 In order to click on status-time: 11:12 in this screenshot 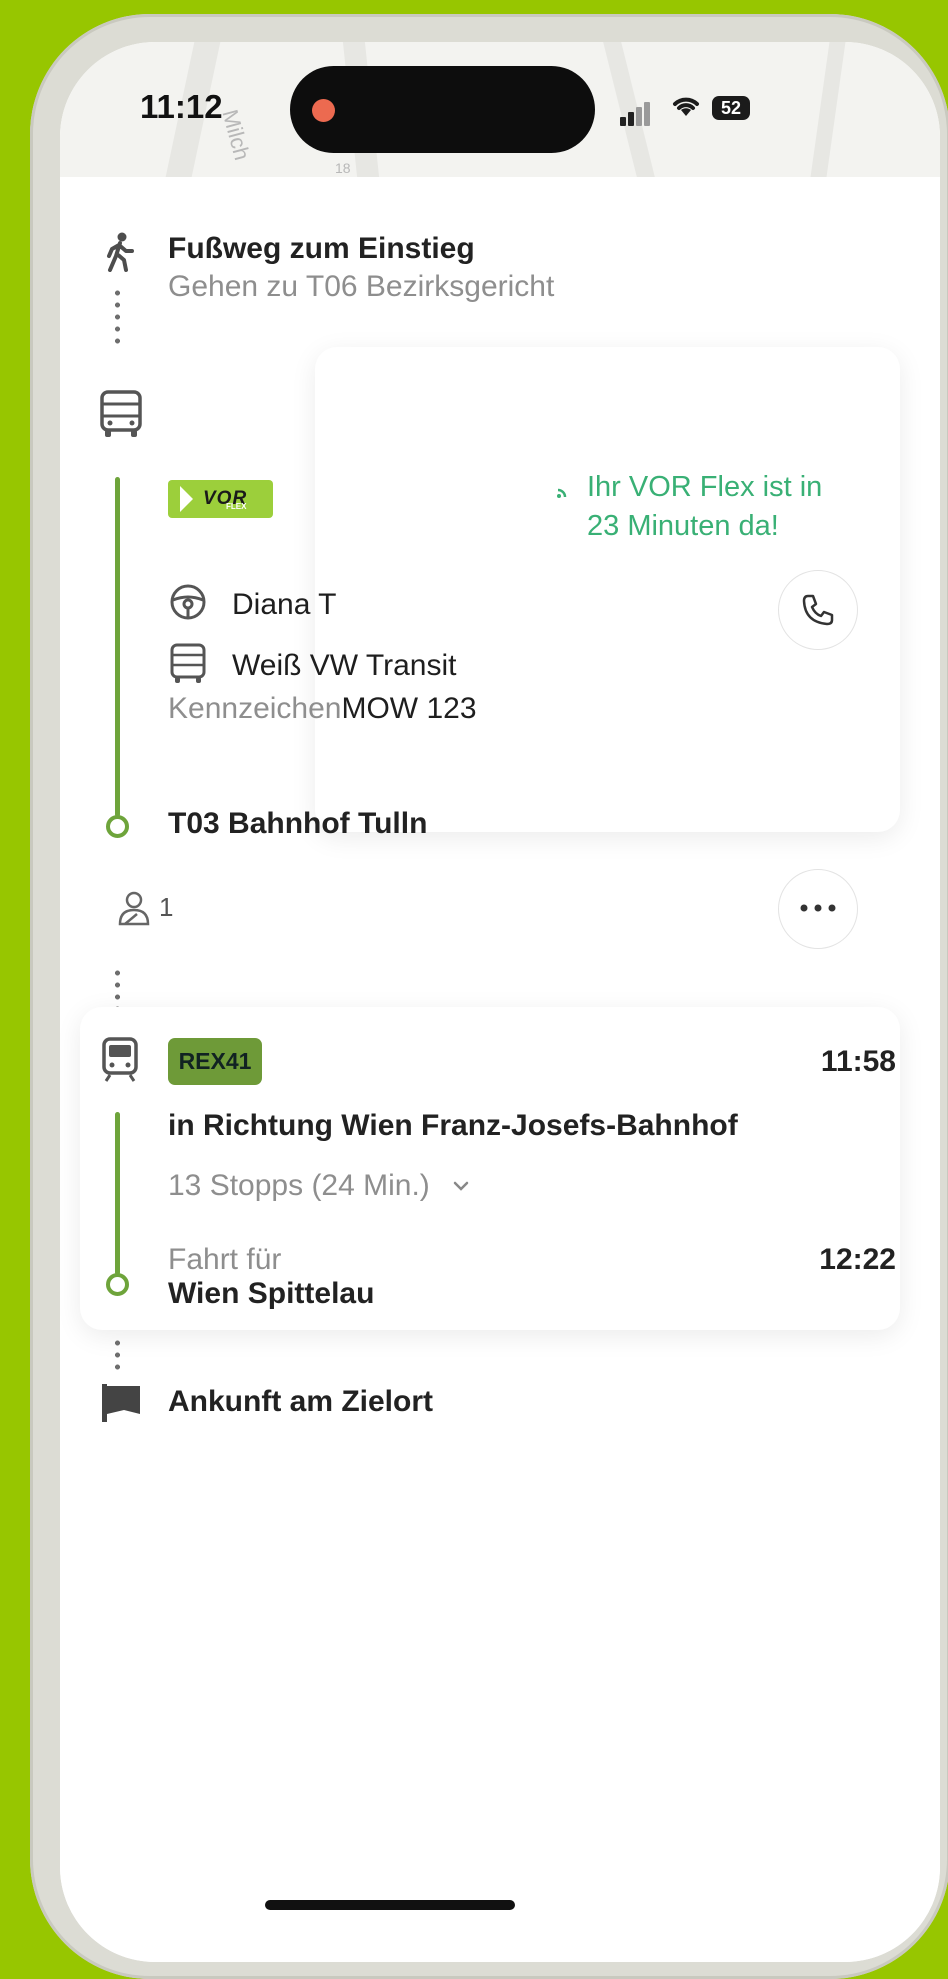, I will do `click(181, 106)`.